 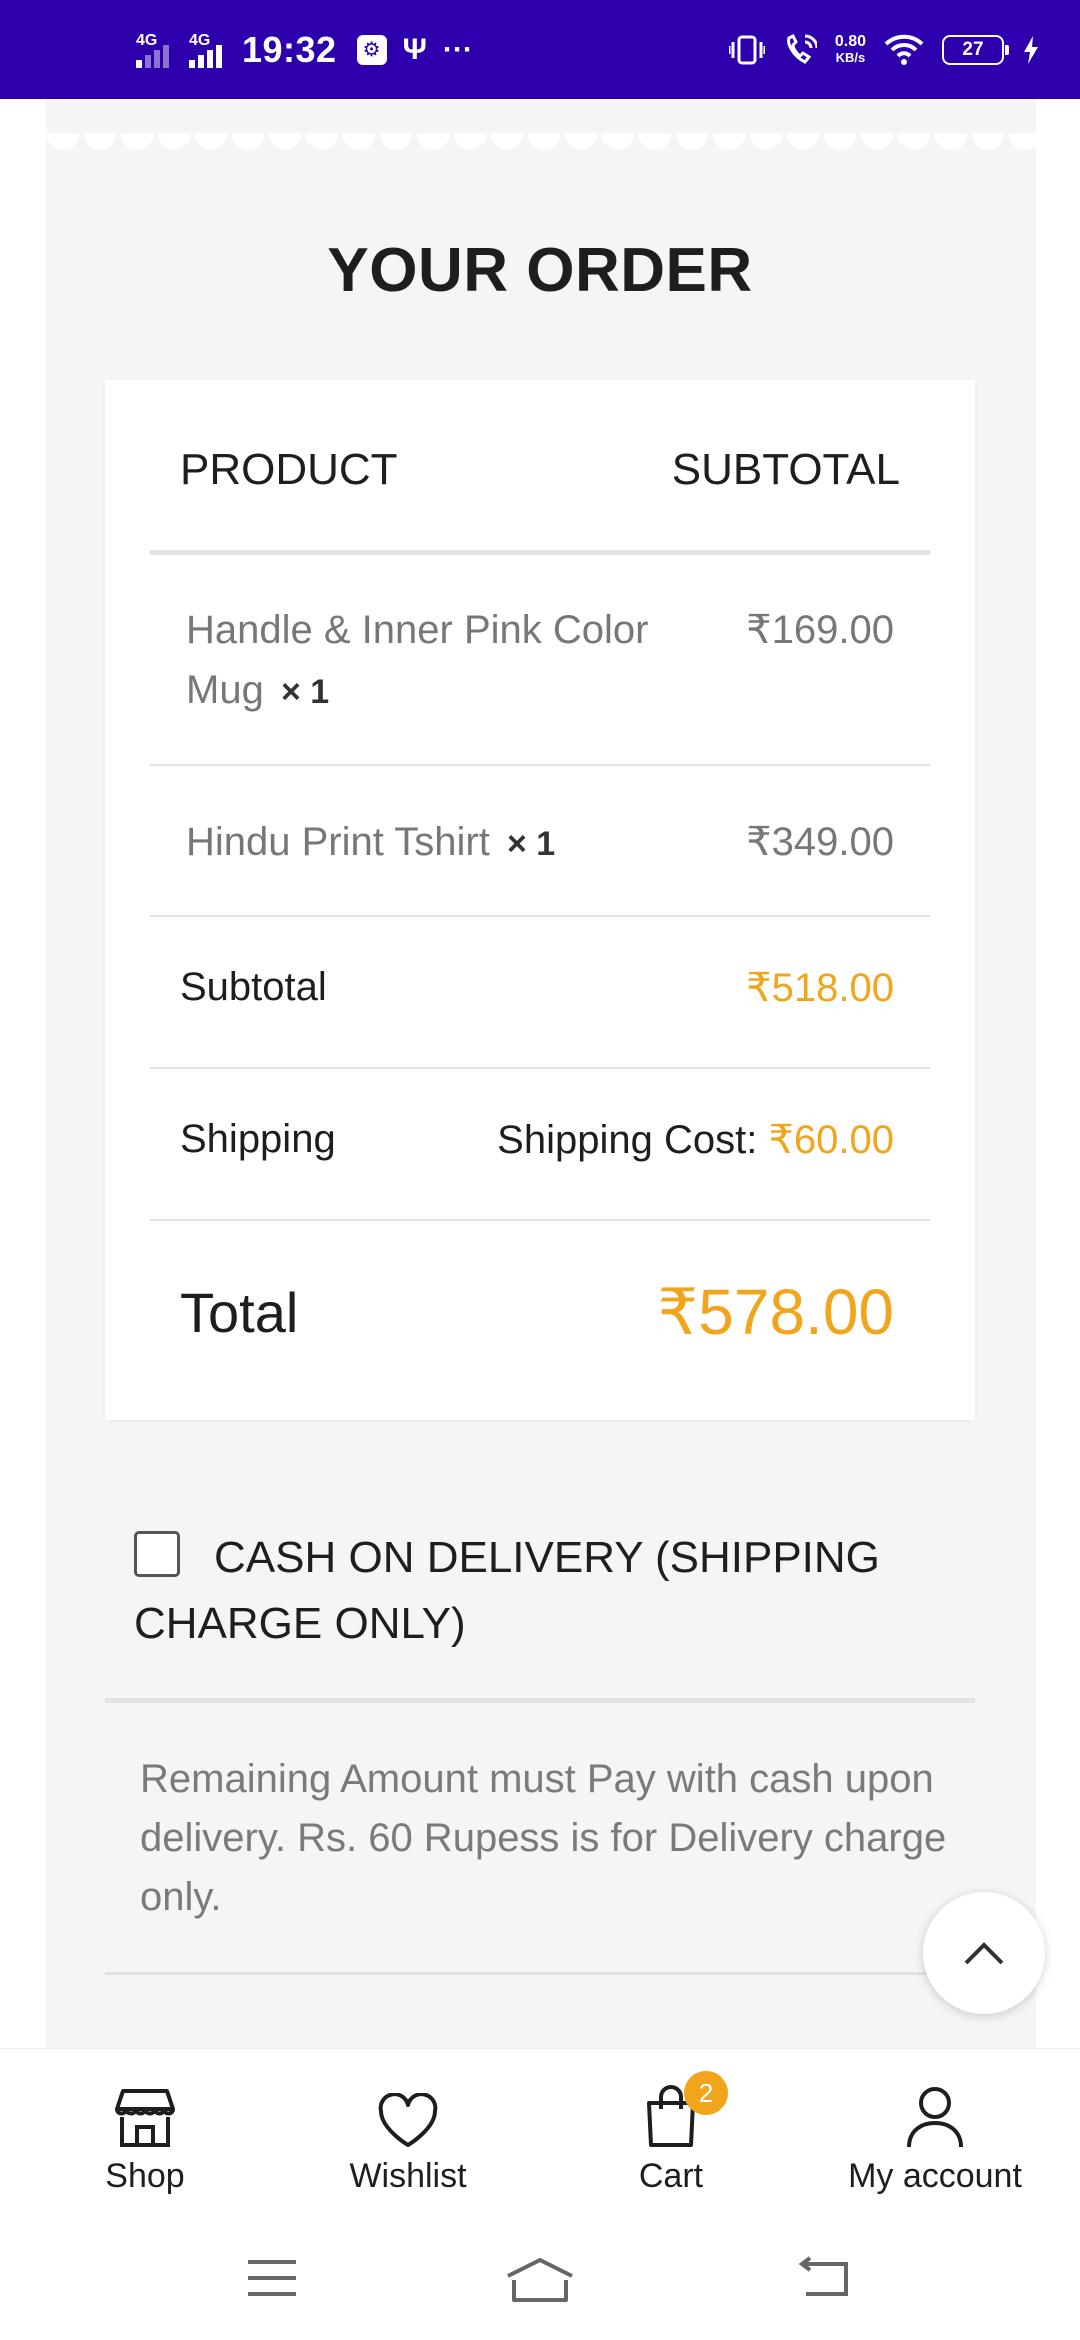 I want to click on more-notifications-icon: ···, so click(x=457, y=49).